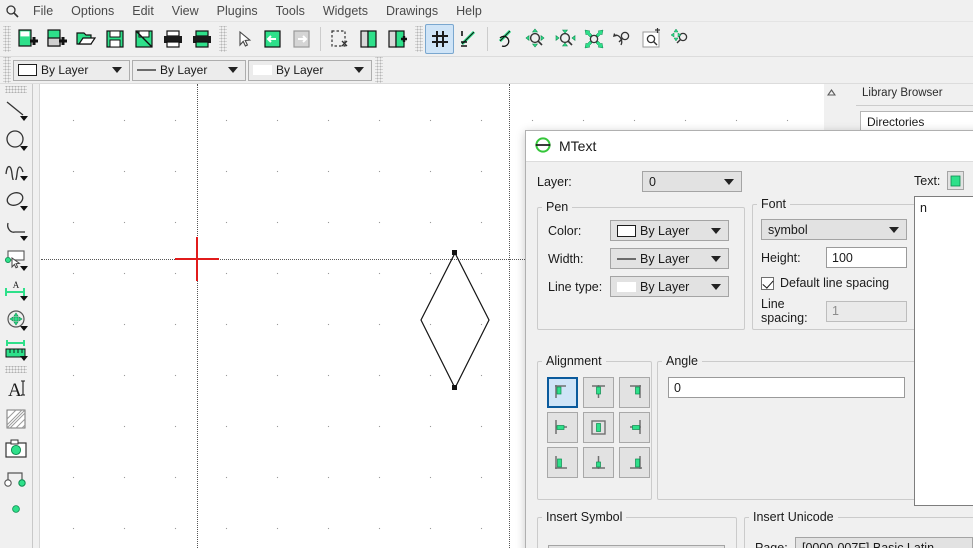  Describe the element at coordinates (578, 146) in the screenshot. I see `mtext-dialog-title: MText` at that location.